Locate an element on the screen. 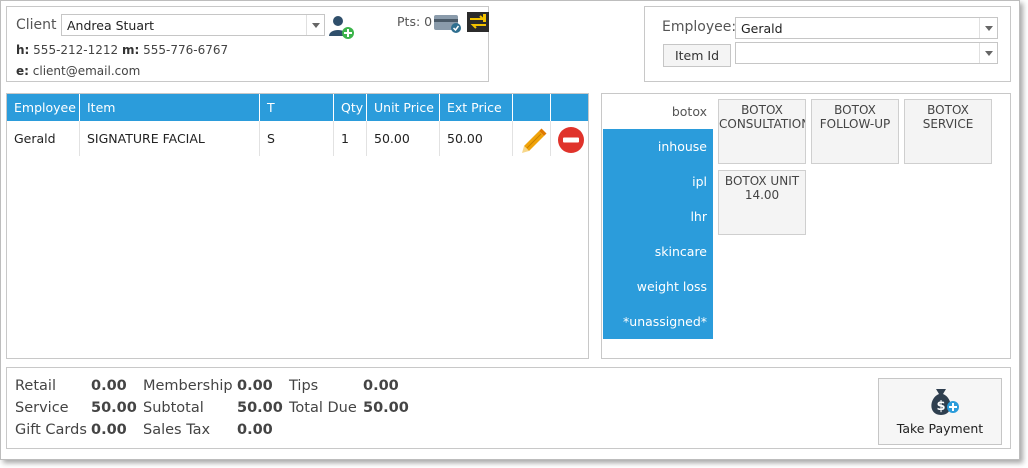 Image resolution: width=1028 pixels, height=468 pixels. product-tile: BOTOX CONSULTATION is located at coordinates (762, 131).